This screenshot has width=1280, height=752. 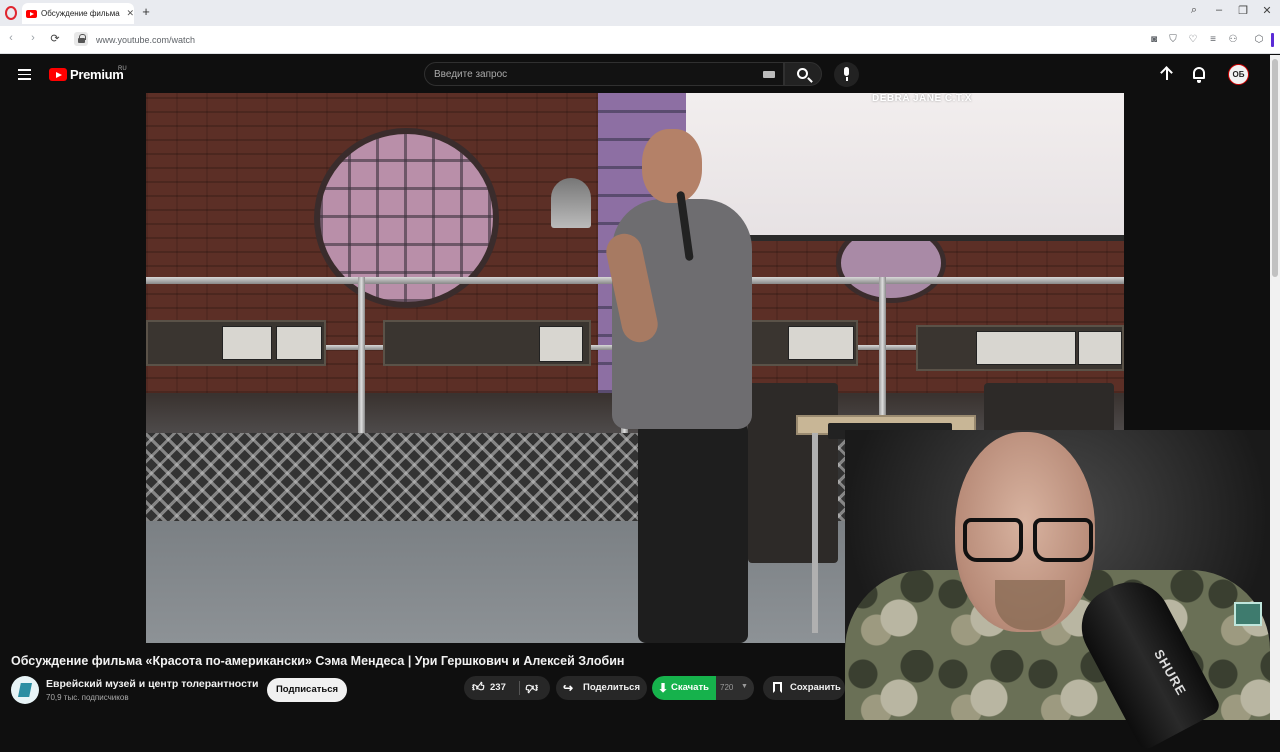 What do you see at coordinates (568, 688) in the screenshot?
I see `share-icon: ↪` at bounding box center [568, 688].